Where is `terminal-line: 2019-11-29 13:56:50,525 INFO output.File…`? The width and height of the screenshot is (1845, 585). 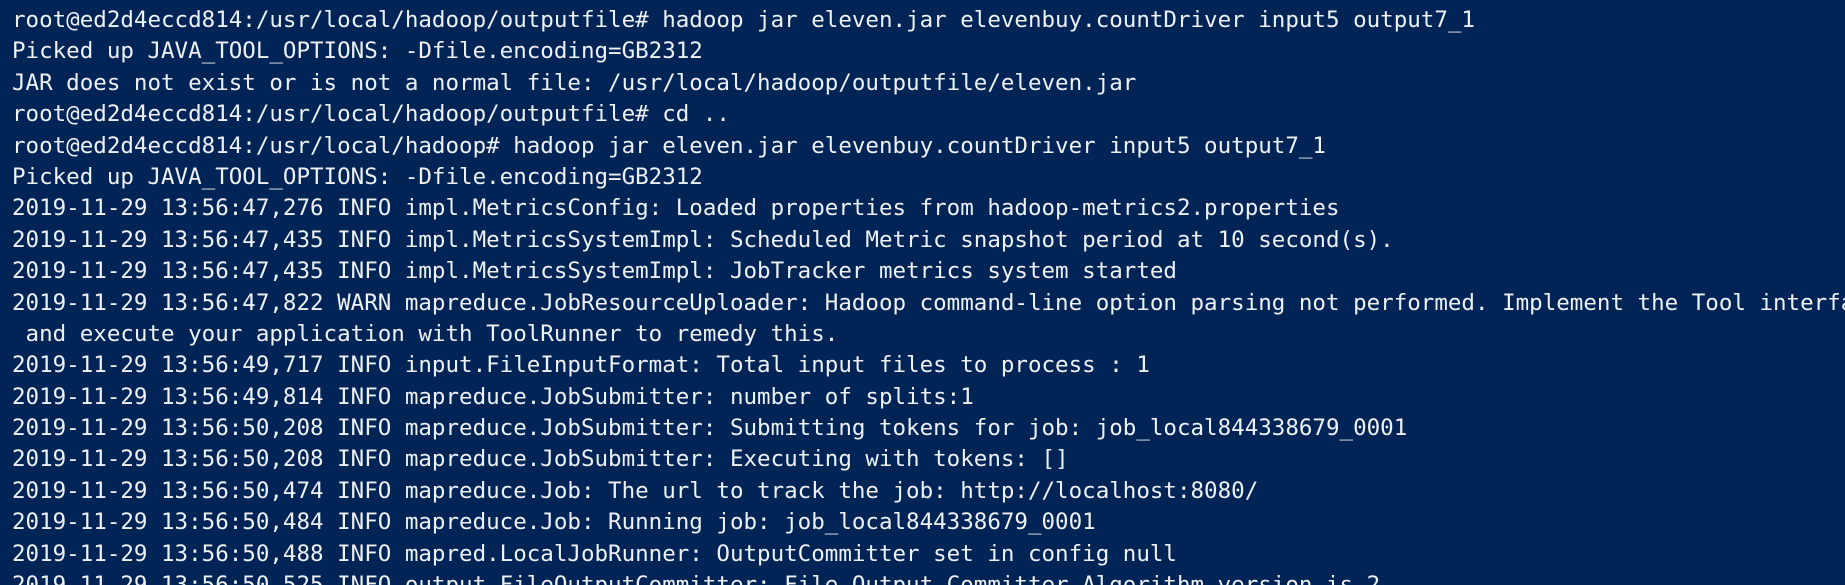
terminal-line: 2019-11-29 13:56:50,525 INFO output.File… is located at coordinates (928, 577).